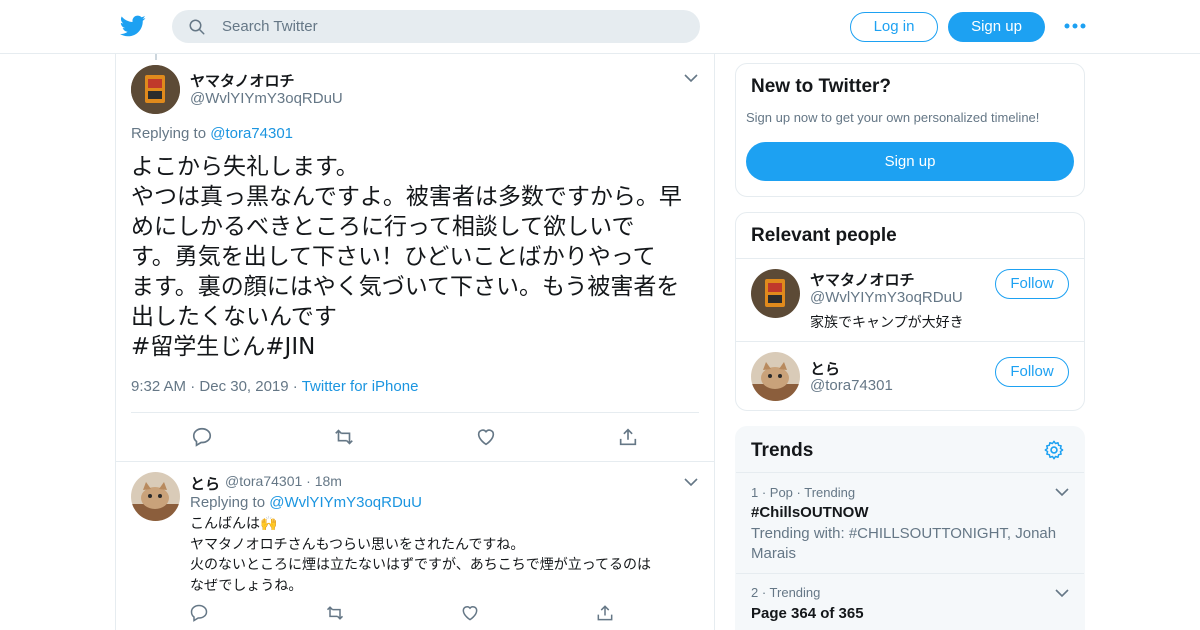  Describe the element at coordinates (245, 167) in the screenshot. I see `tweet-text-line: よこから失礼します。` at that location.